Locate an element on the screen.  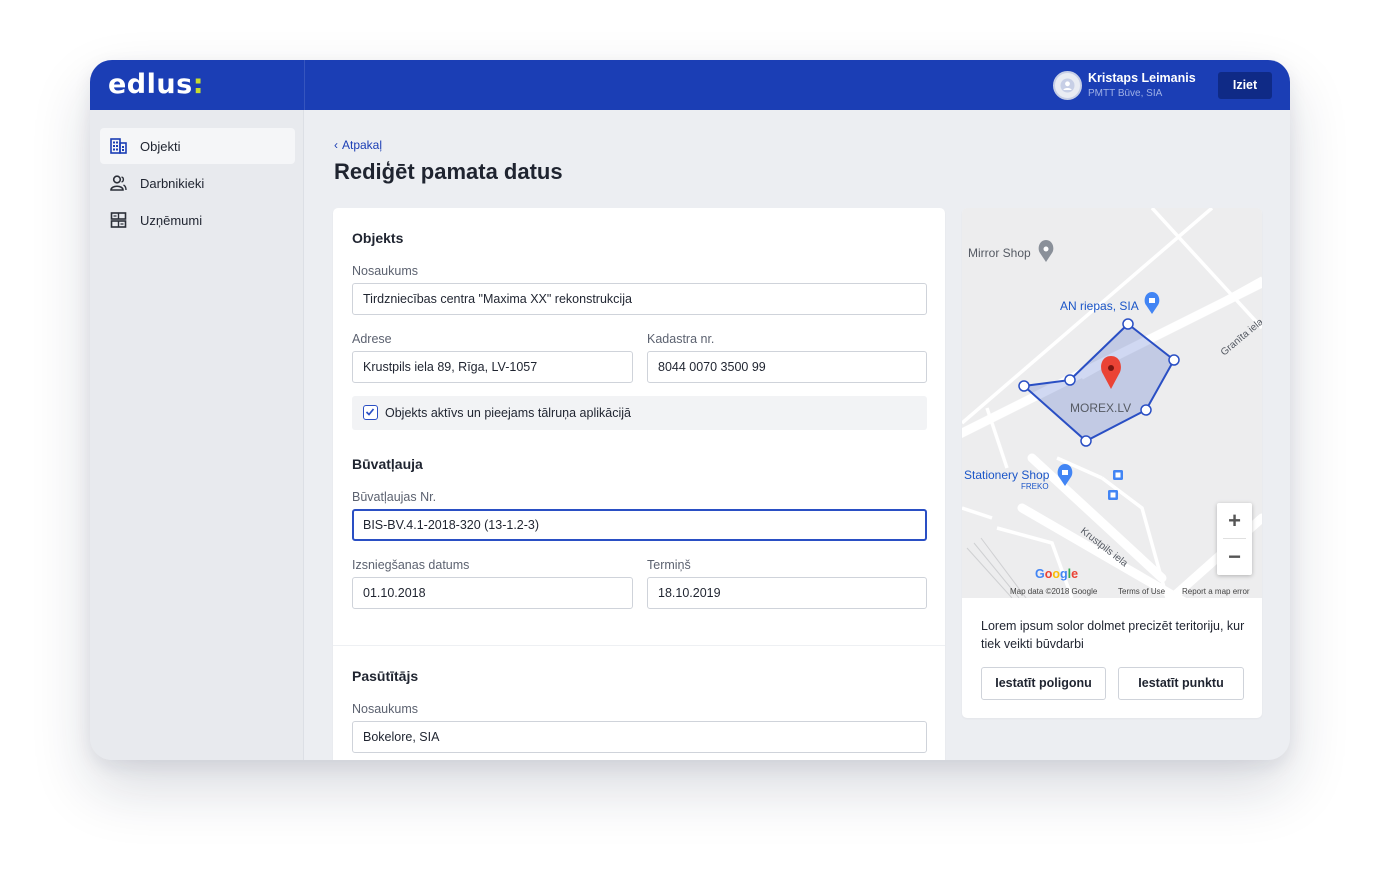
app-logo: edlus: is located at coordinates (156, 84).